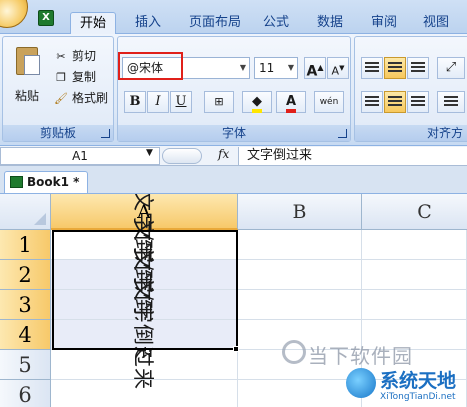  Describe the element at coordinates (414, 305) in the screenshot. I see `cell-c3` at that location.